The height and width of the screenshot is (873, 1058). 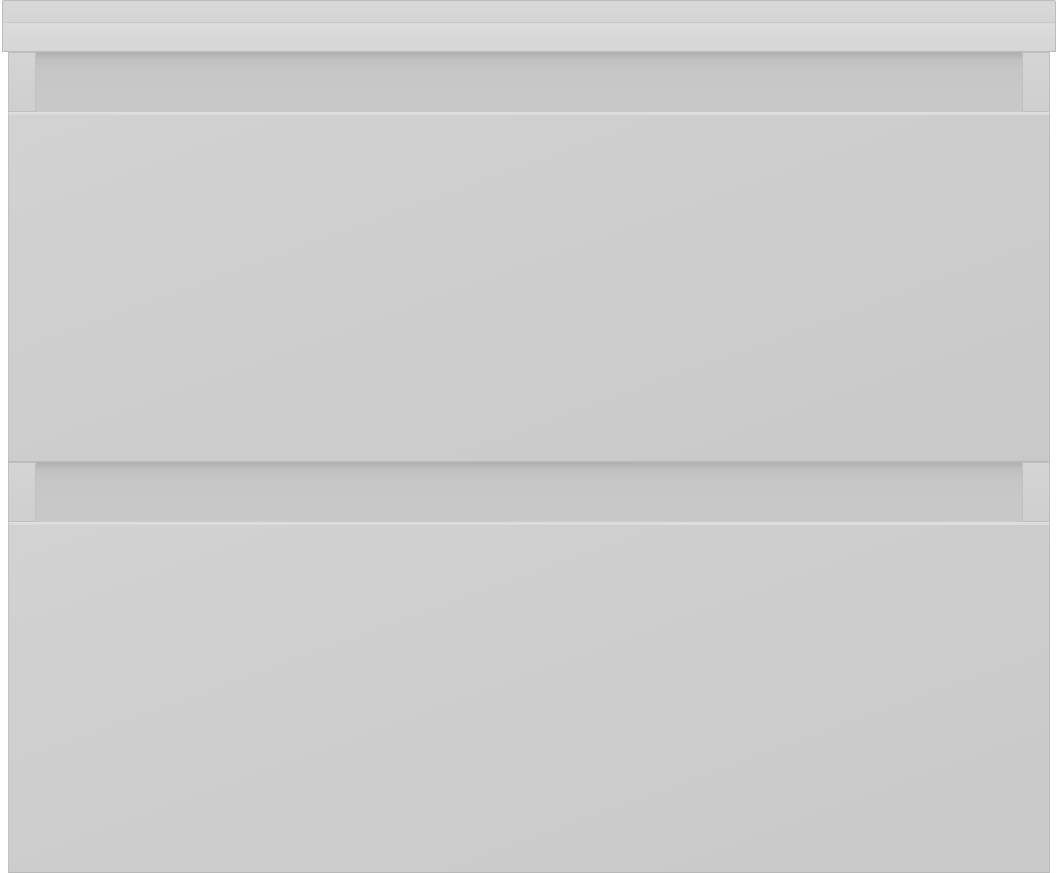 I want to click on left-side-panel-lower, so click(x=22, y=492).